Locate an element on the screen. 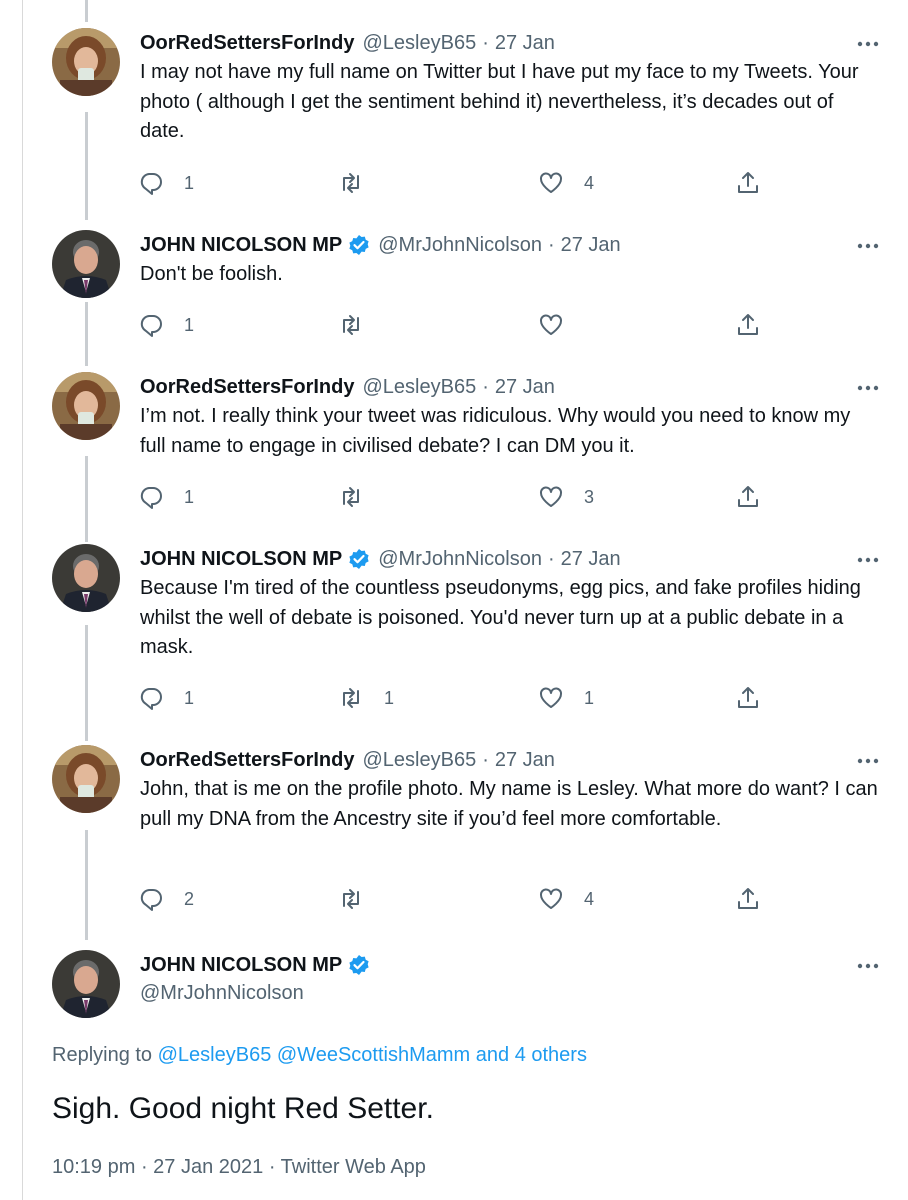 The height and width of the screenshot is (1200, 908). like-button is located at coordinates (561, 325).